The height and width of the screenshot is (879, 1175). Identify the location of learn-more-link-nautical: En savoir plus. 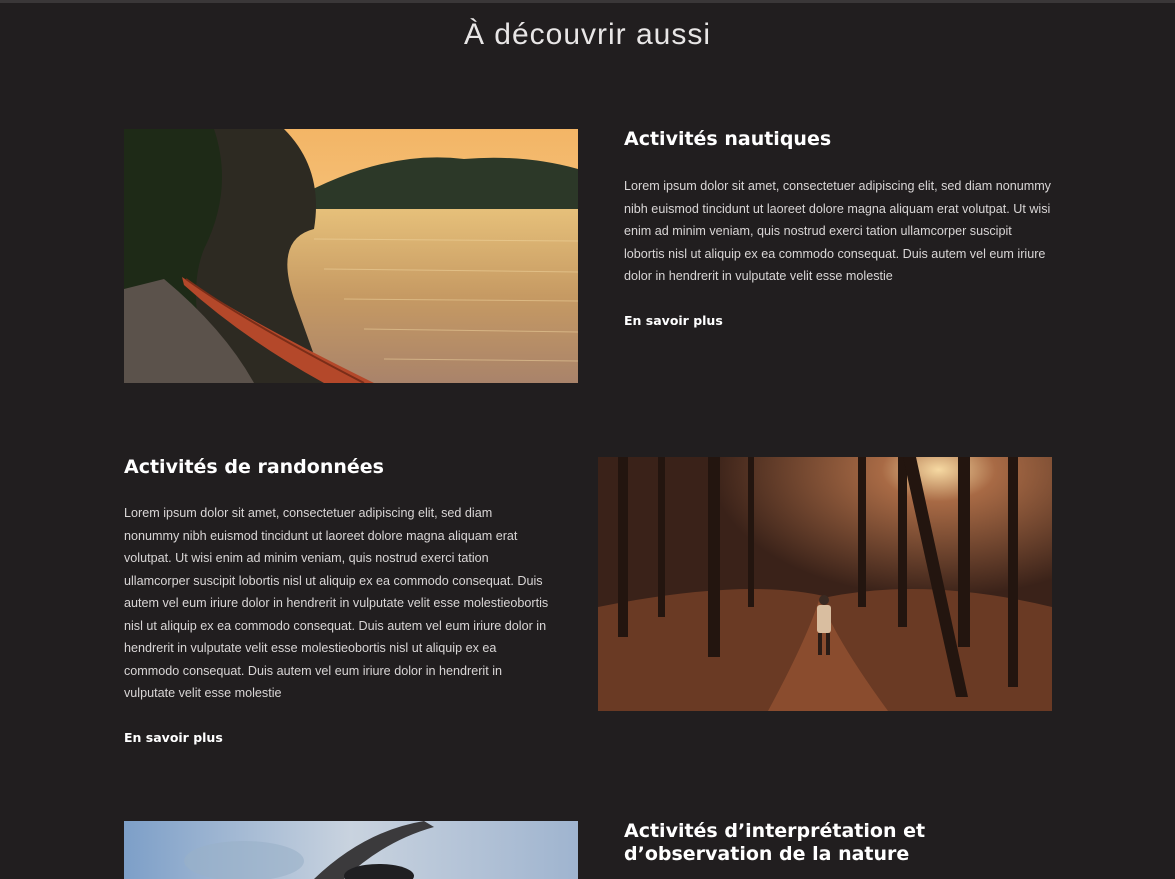
(673, 320).